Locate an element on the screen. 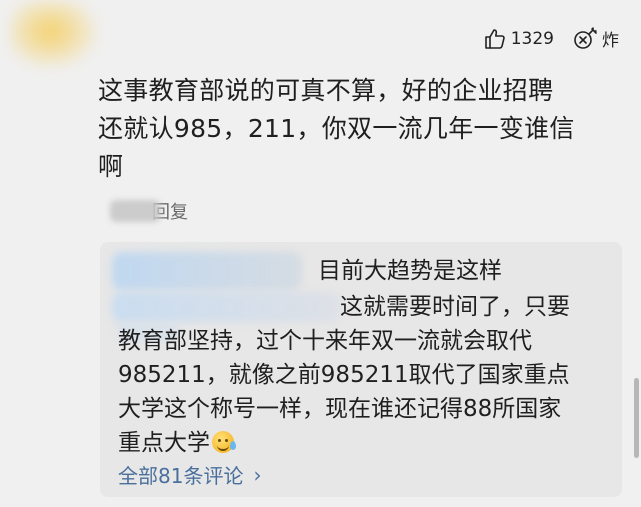  like-button: 1329 is located at coordinates (518, 39).